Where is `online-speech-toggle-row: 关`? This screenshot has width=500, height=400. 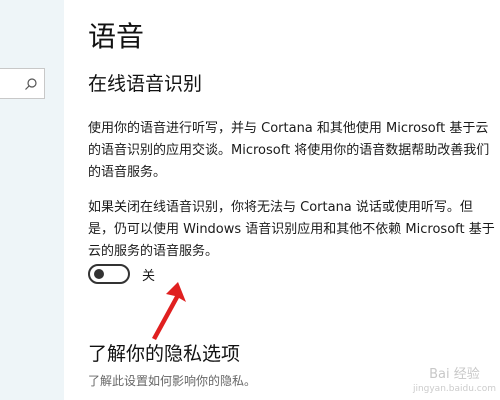 online-speech-toggle-row: 关 is located at coordinates (121, 274).